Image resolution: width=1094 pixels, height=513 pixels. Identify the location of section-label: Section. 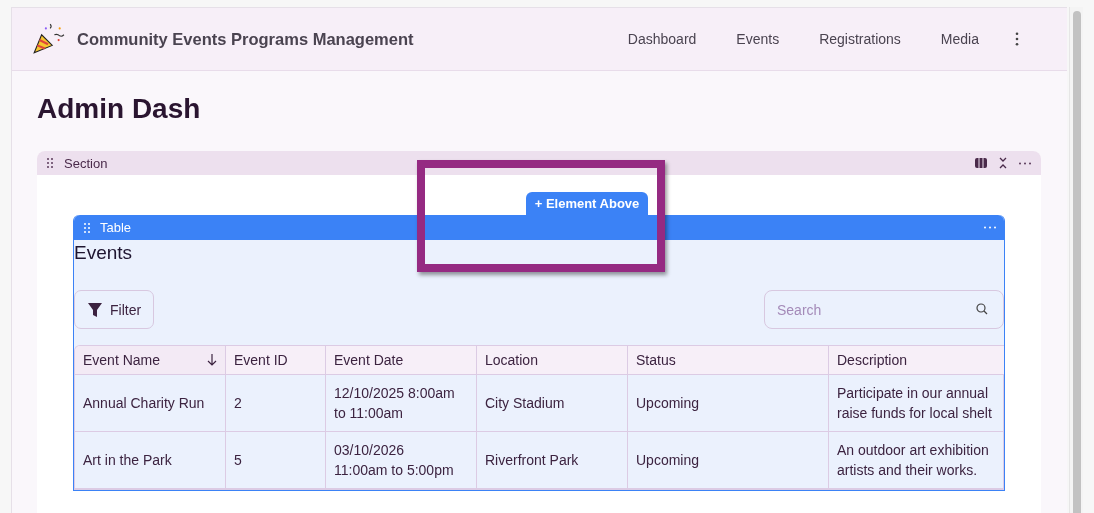
(86, 163).